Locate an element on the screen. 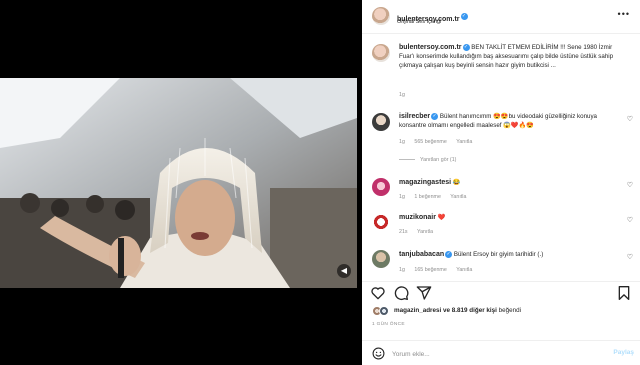  comment-composer: Paylaş is located at coordinates (501, 352).